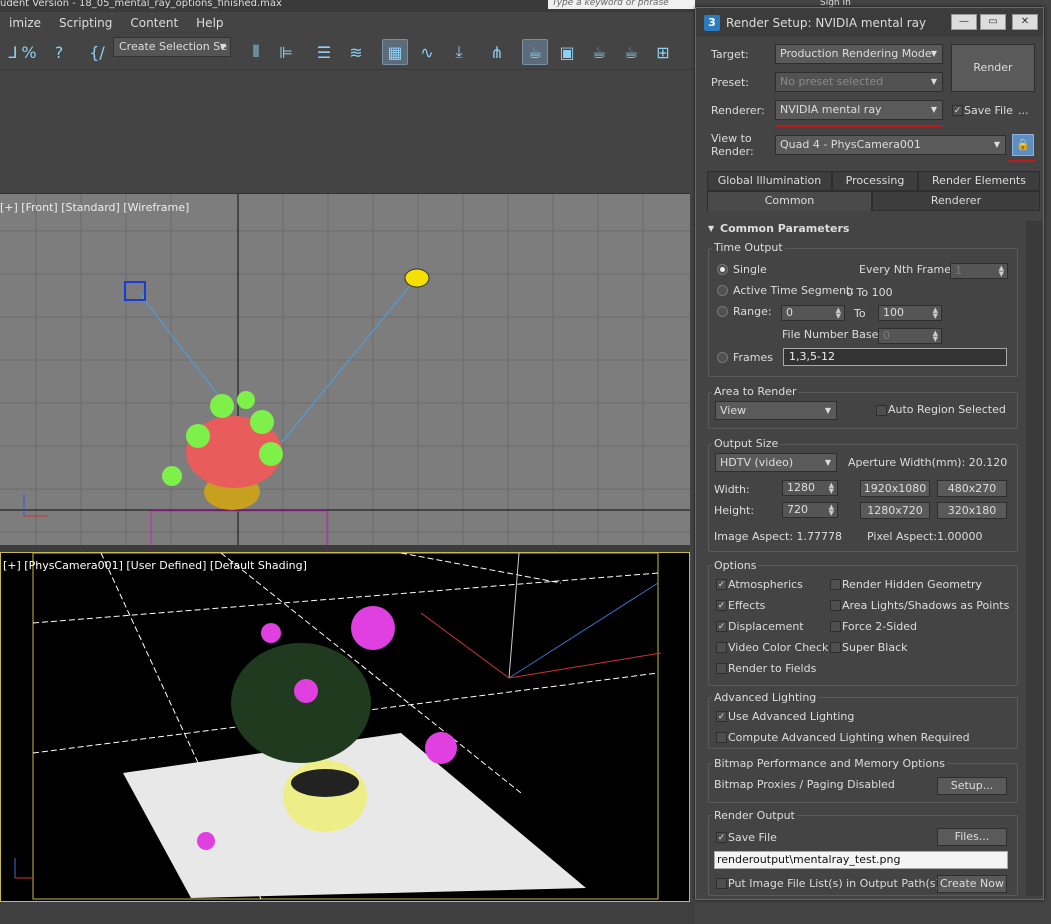 The image size is (1051, 924). Describe the element at coordinates (94, 207) in the screenshot. I see `front-viewport-label: [+] [Front] [Standard] [Wireframe]` at that location.